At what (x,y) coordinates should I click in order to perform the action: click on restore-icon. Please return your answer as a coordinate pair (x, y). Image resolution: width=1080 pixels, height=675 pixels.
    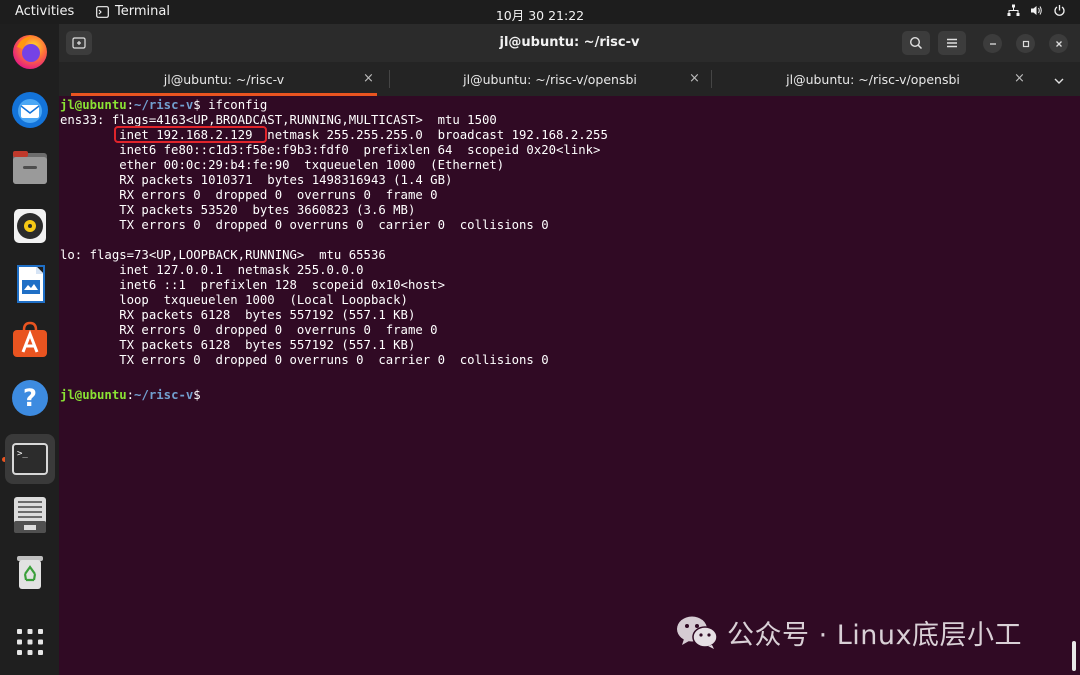
    Looking at the image, I should click on (1025, 43).